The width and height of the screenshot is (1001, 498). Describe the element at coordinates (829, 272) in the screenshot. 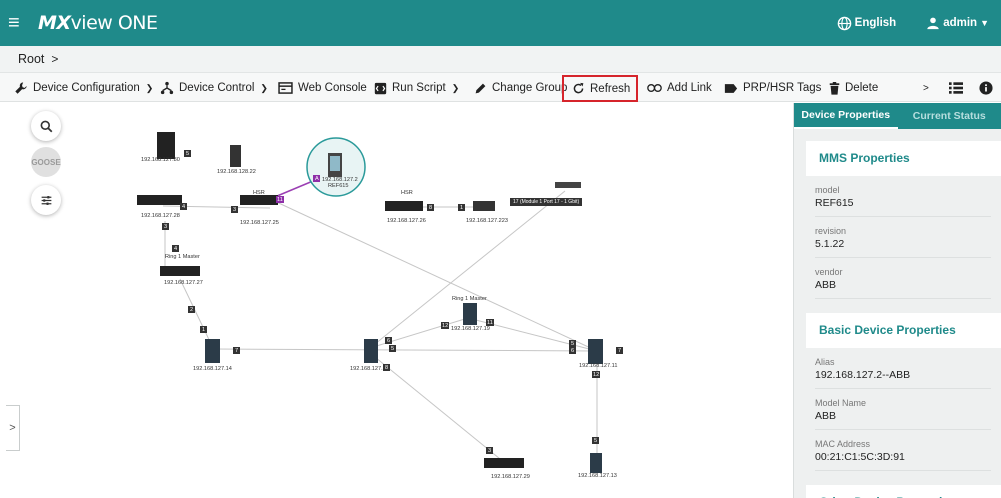

I see `property-key: vendor` at that location.